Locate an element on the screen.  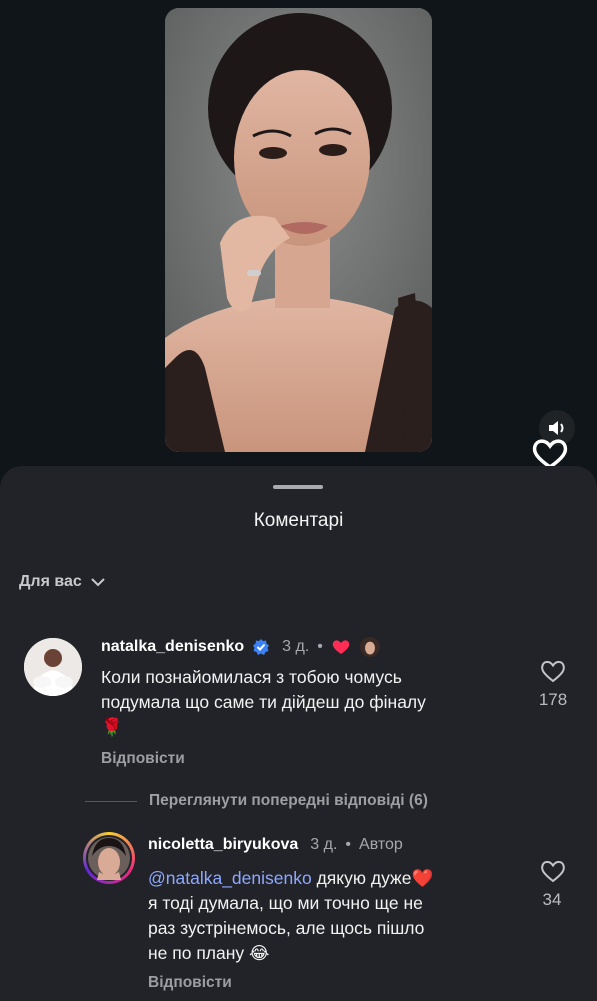
mention-link: @natalka_denisenko is located at coordinates (230, 878).